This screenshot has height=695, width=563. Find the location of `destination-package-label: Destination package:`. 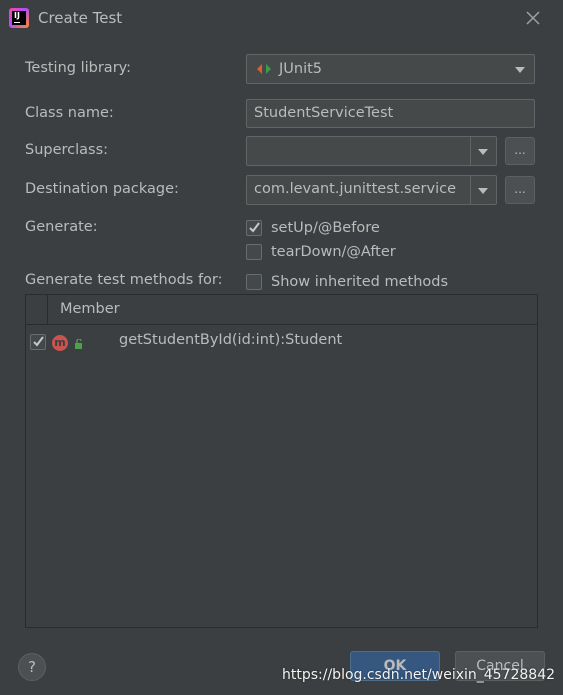

destination-package-label: Destination package: is located at coordinates (102, 189).